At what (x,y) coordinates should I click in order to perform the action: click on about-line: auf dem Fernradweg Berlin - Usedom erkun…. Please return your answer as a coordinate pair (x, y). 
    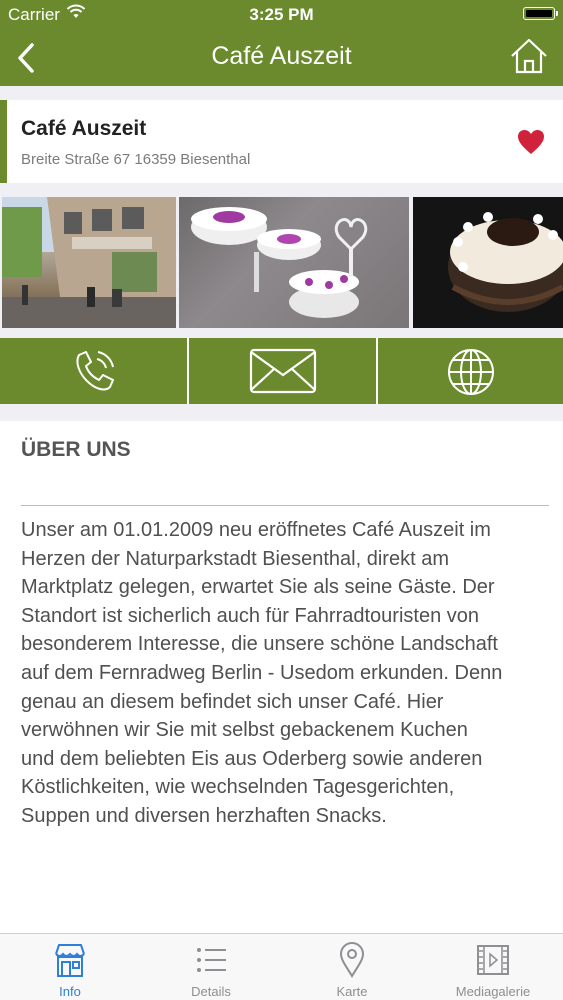
    Looking at the image, I should click on (262, 672).